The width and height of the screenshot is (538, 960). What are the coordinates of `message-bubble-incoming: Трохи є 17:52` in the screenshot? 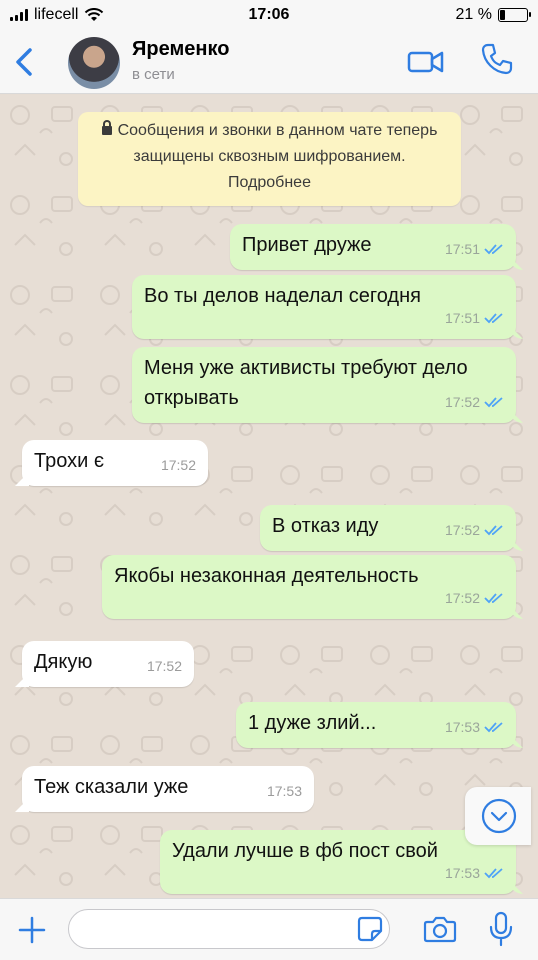 It's located at (115, 463).